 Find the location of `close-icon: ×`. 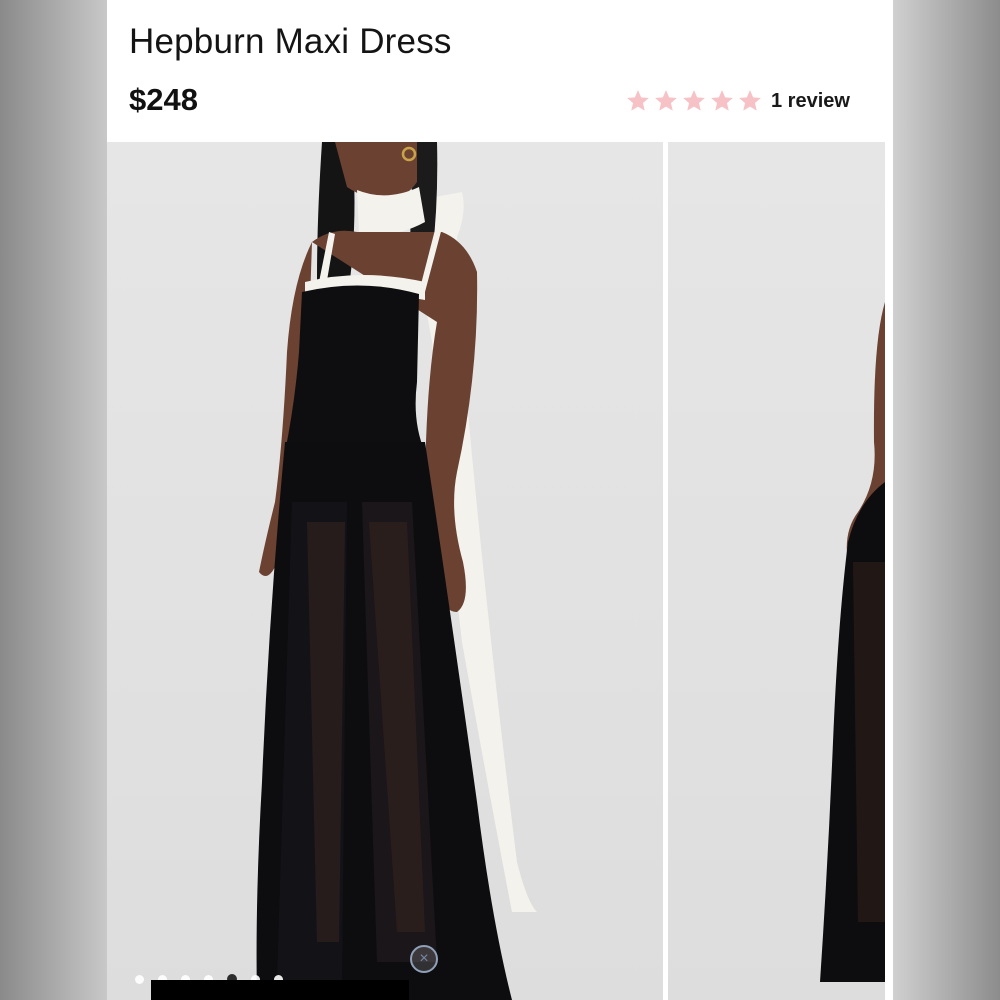

close-icon: × is located at coordinates (424, 959).